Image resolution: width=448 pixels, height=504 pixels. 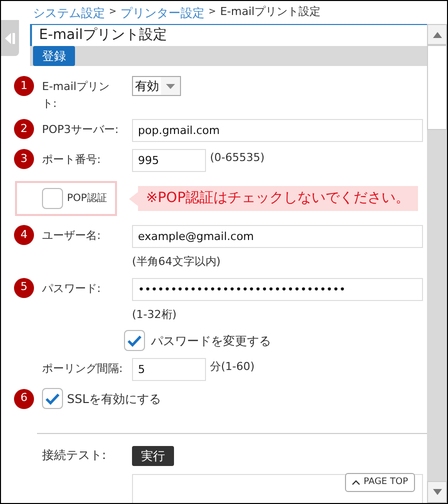 What do you see at coordinates (153, 456) in the screenshot?
I see `run-button: 実行` at bounding box center [153, 456].